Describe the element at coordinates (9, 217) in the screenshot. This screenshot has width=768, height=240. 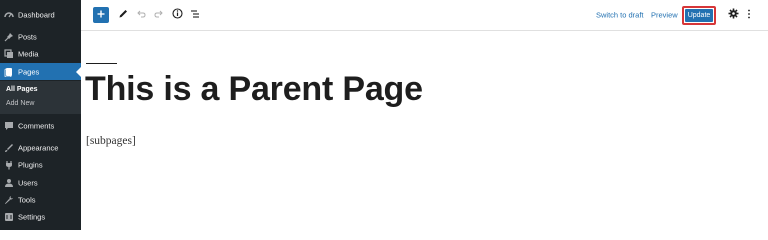
I see `settings-icon` at that location.